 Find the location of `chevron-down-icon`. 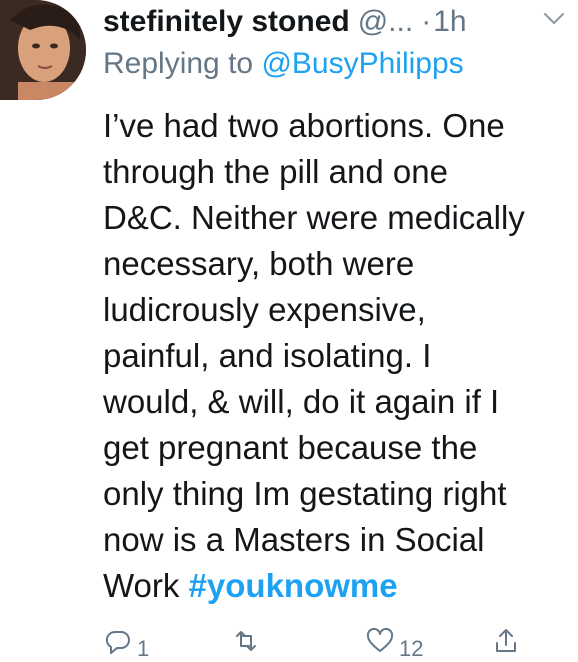

chevron-down-icon is located at coordinates (554, 18).